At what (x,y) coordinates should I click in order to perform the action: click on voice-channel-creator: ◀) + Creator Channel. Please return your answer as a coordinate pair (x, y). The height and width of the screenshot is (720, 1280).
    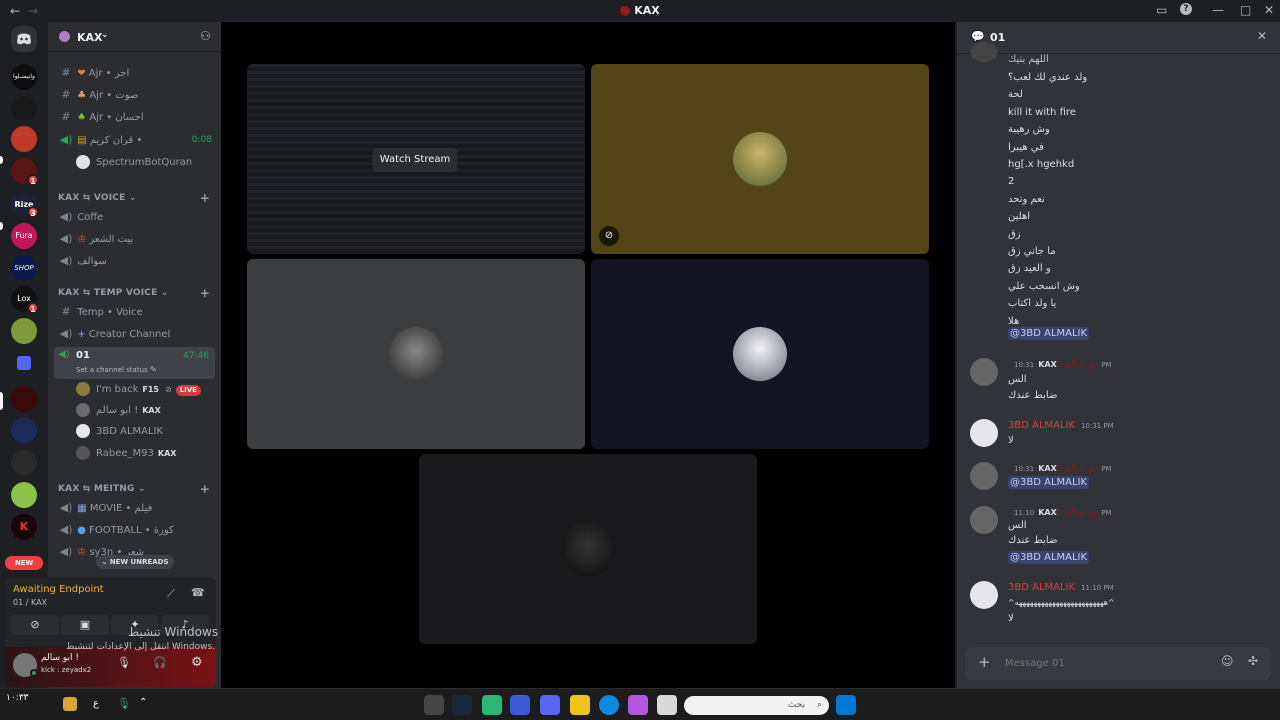
    Looking at the image, I should click on (137, 334).